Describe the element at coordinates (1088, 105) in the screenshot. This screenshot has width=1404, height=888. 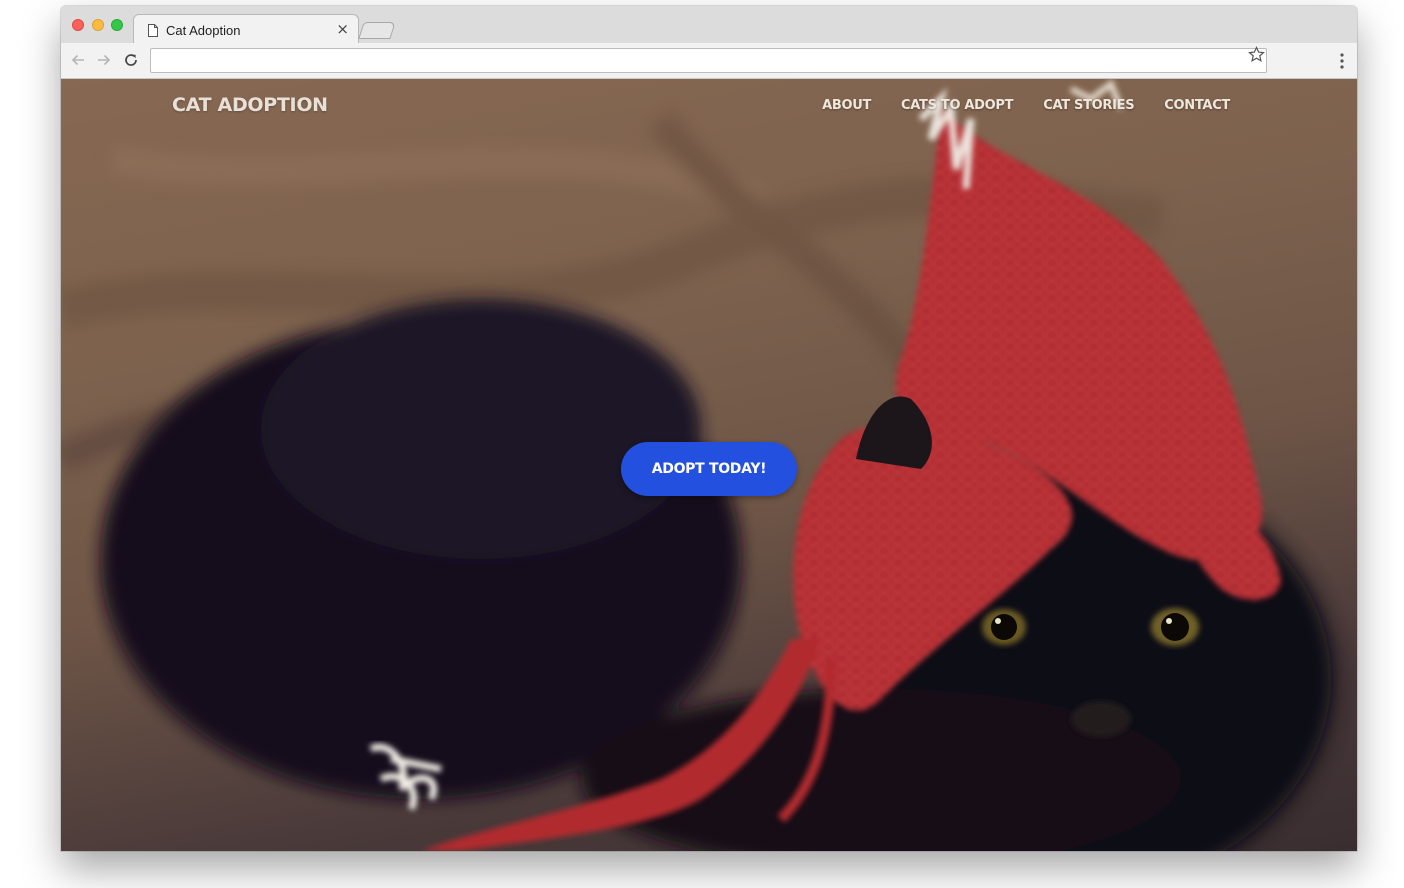
I see `nav-link-cat-stories: CAT STORIES` at that location.